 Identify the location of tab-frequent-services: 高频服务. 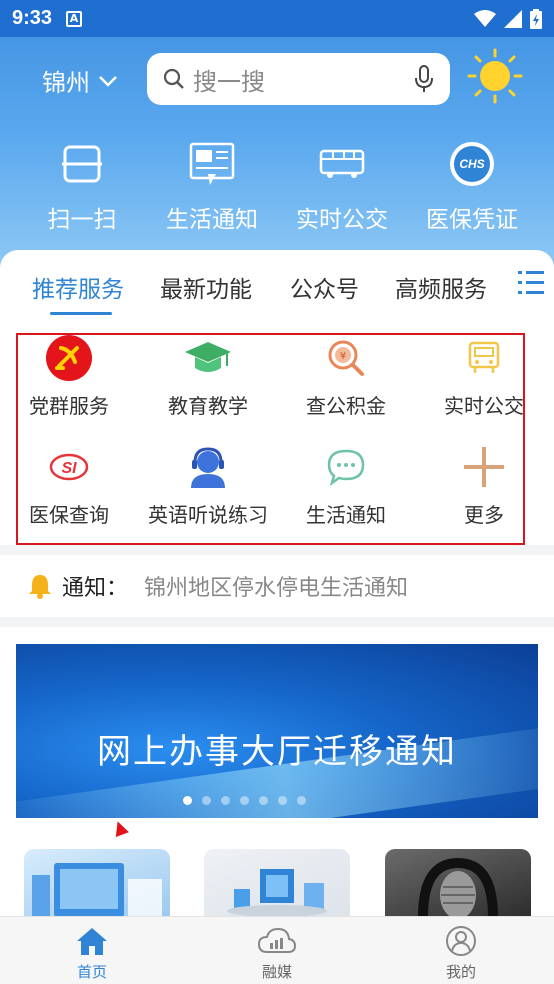
(441, 287).